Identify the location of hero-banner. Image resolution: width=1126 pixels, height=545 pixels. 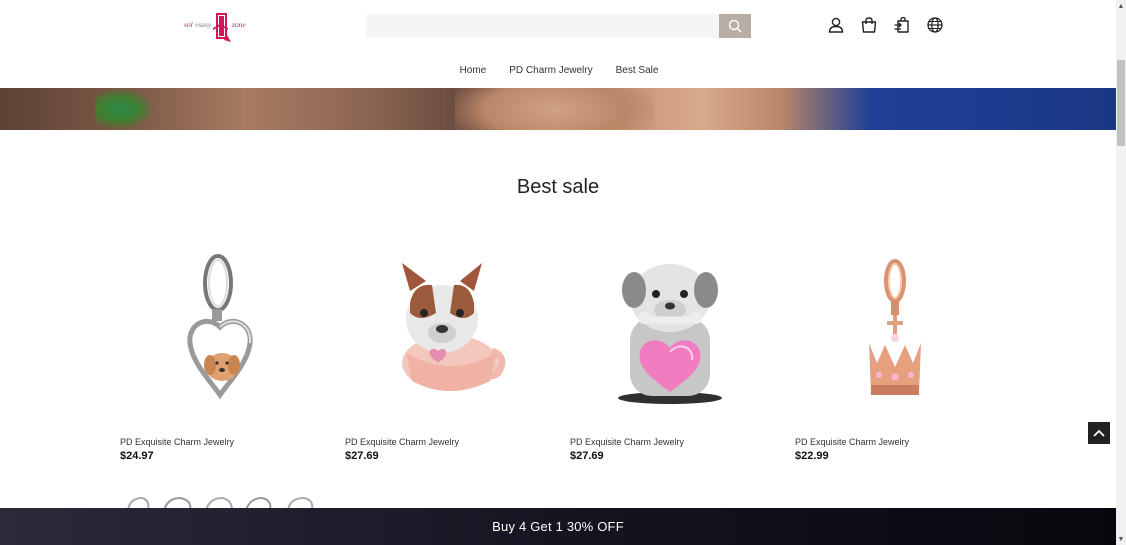
(558, 109).